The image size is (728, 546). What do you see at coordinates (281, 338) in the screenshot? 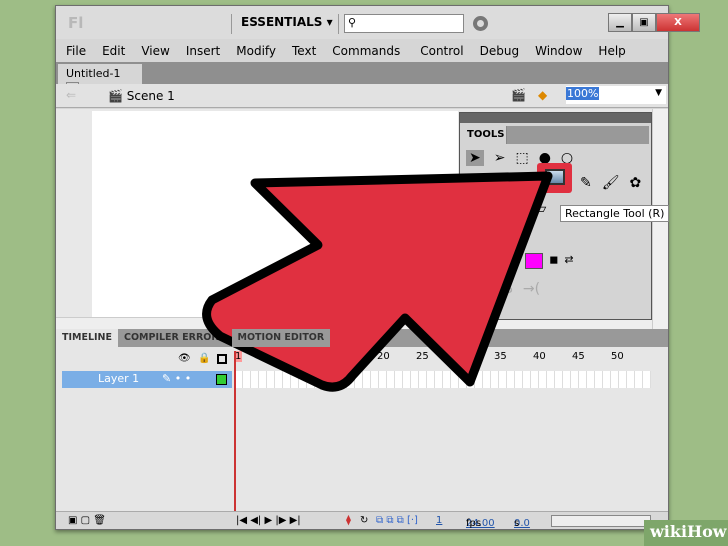
I see `tab-motion-editor: MOTION EDITOR` at bounding box center [281, 338].